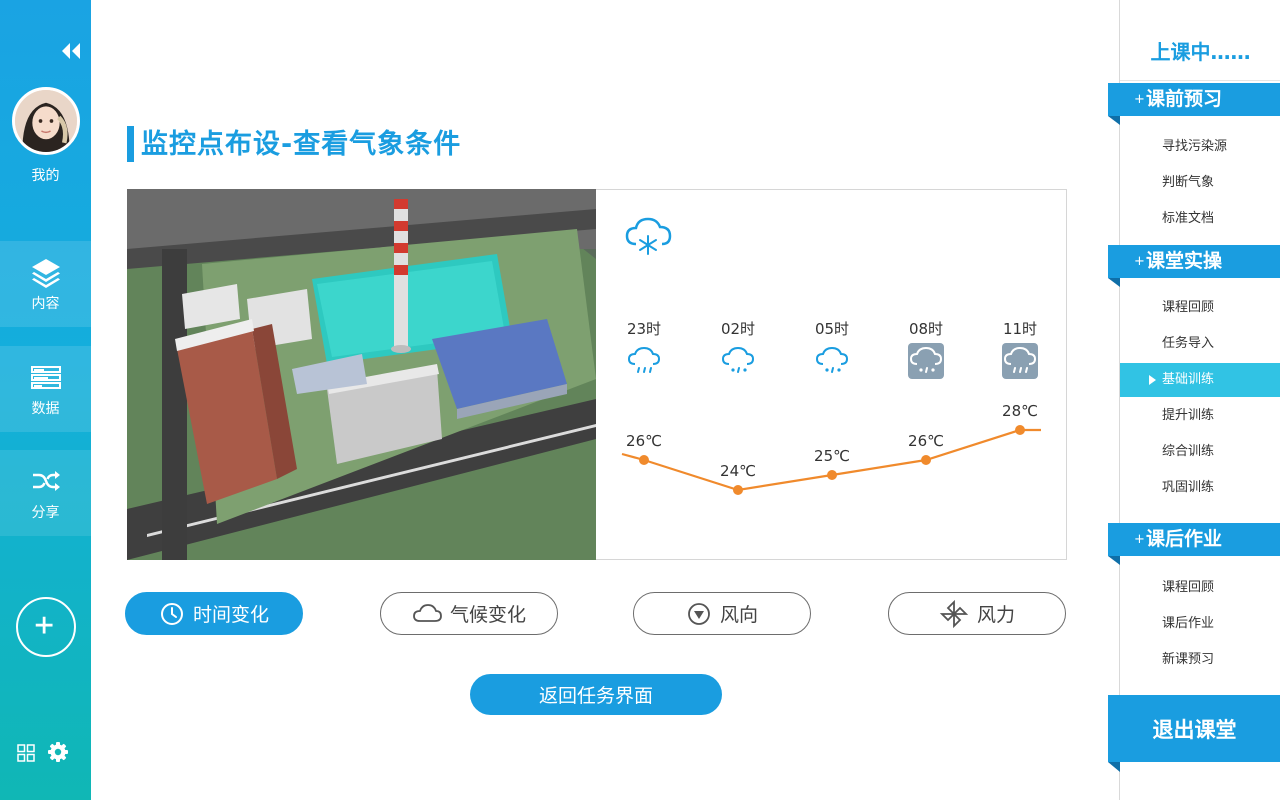 This screenshot has width=1280, height=800. I want to click on tab-wind-force-label: 风力, so click(995, 615).